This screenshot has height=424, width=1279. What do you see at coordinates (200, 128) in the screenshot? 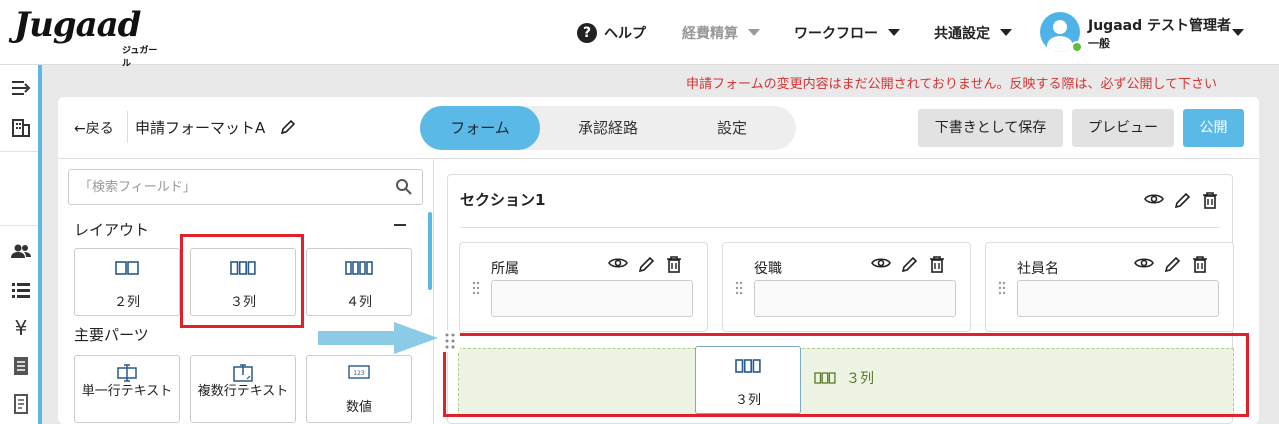
I see `form-name: 申請フォーマットA` at bounding box center [200, 128].